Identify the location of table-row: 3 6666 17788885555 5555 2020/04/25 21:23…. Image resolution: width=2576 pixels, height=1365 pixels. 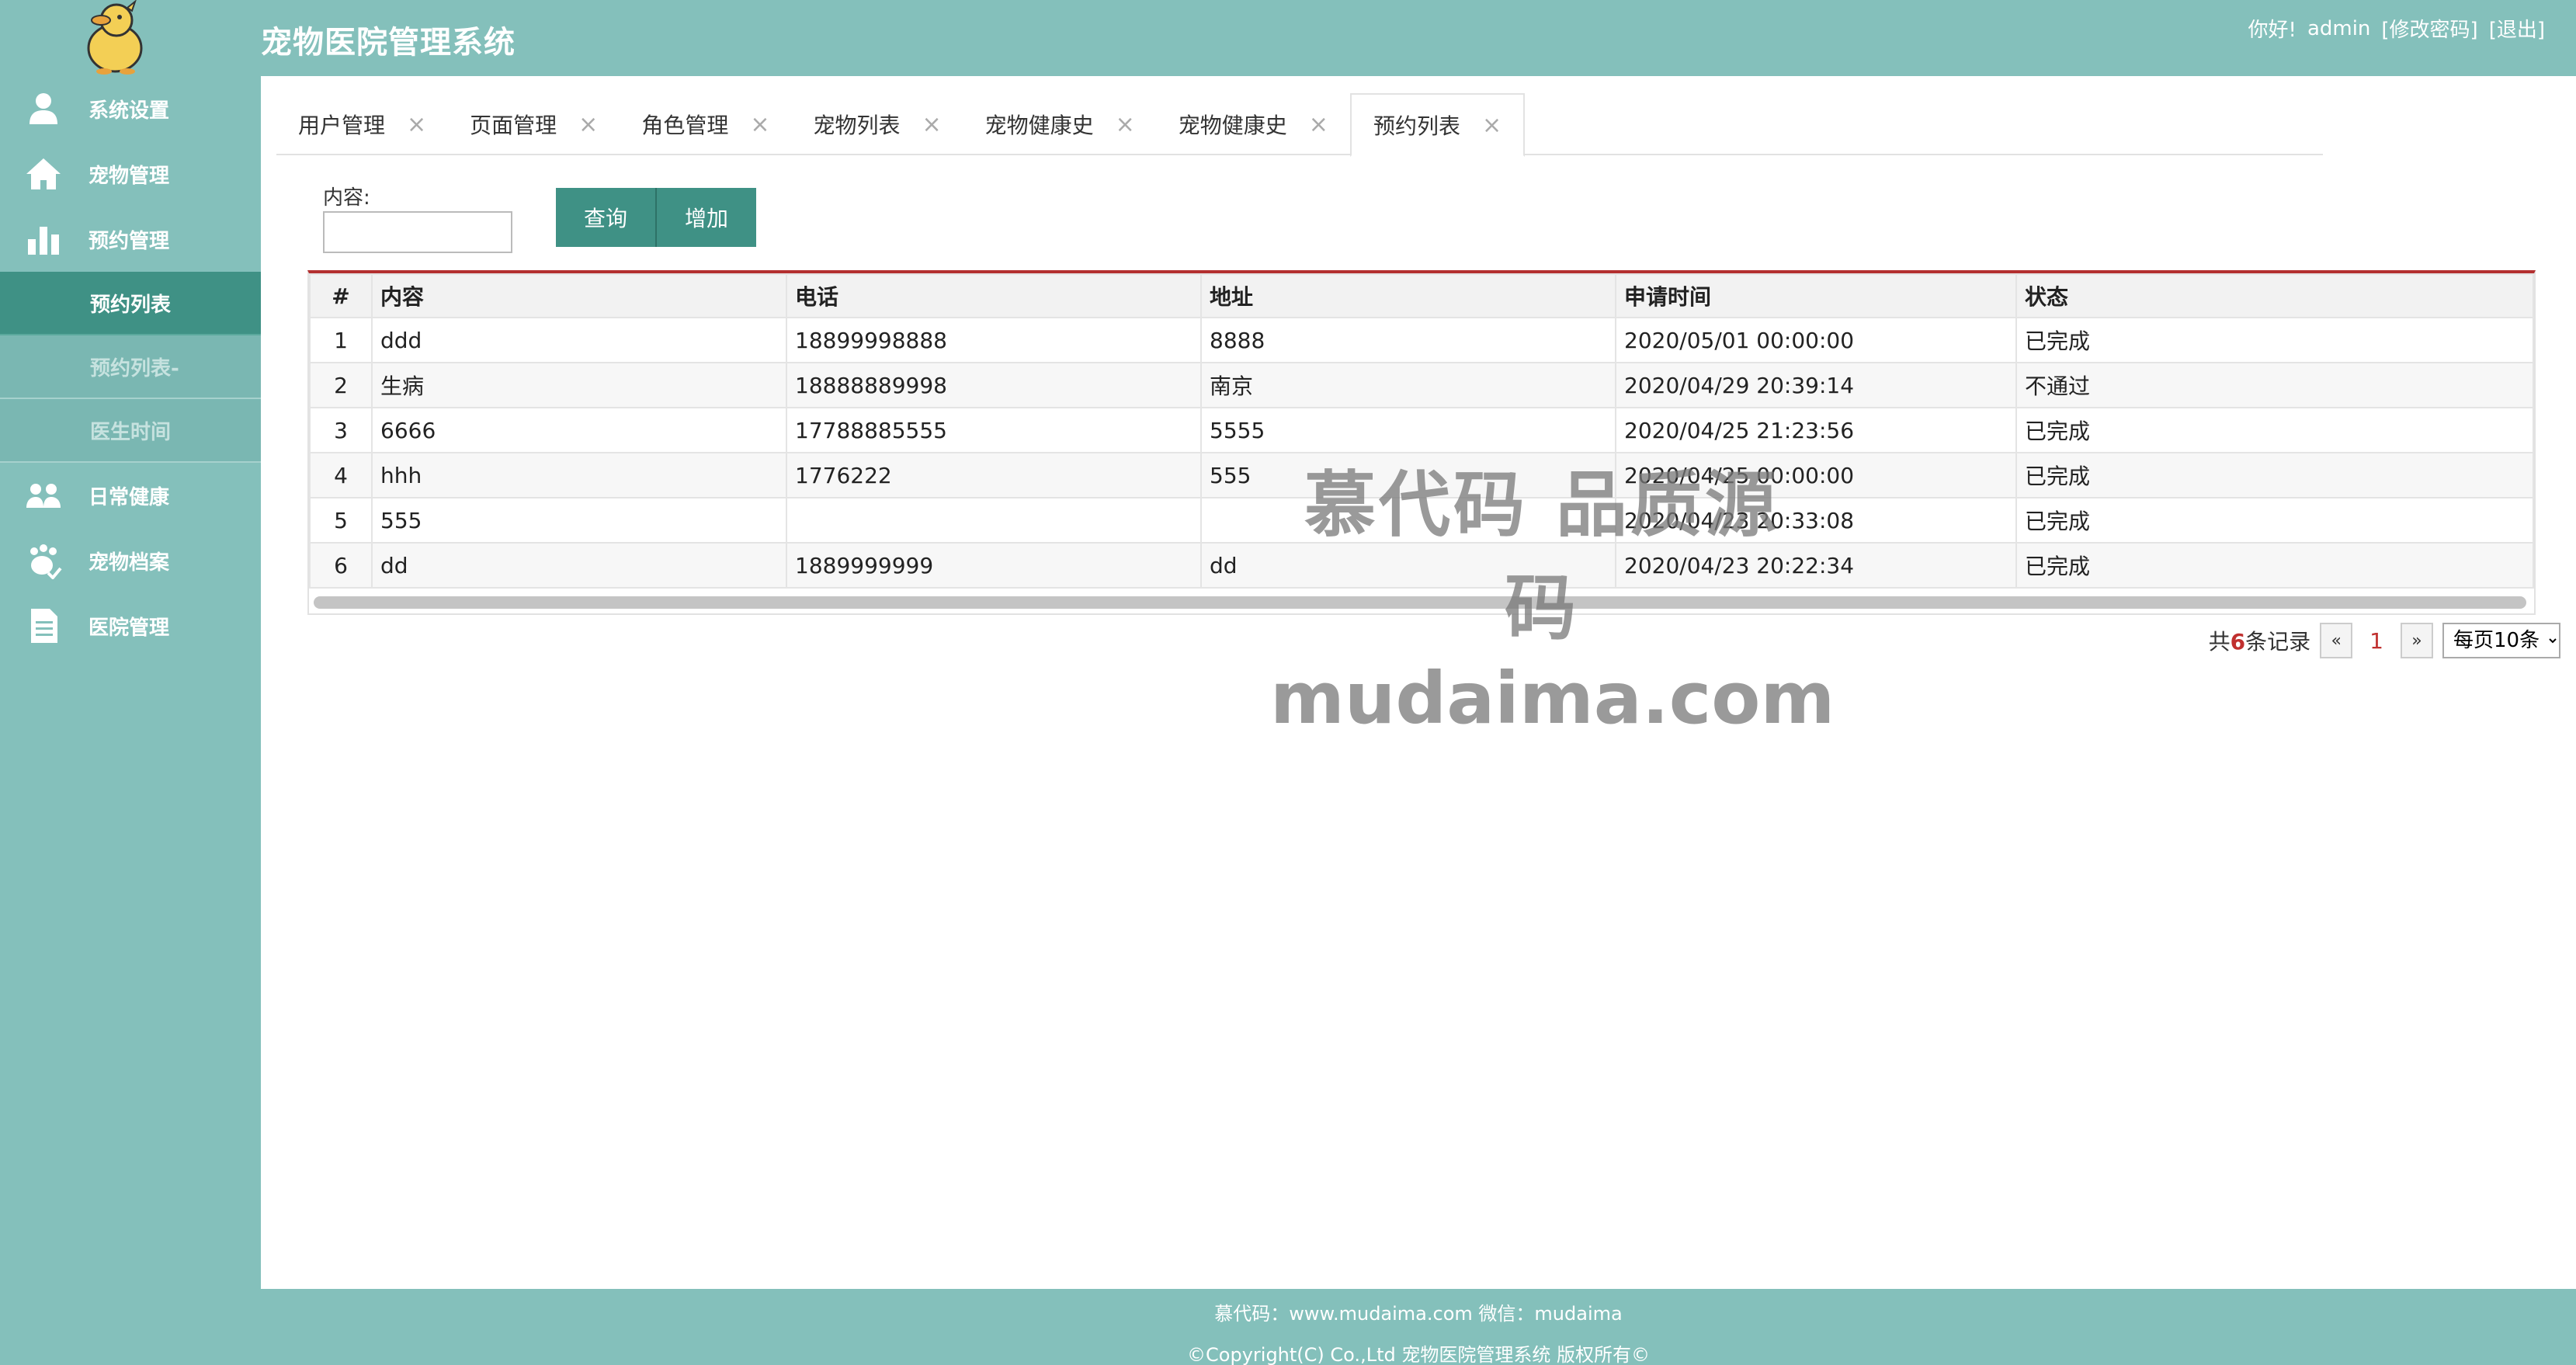
(1421, 430).